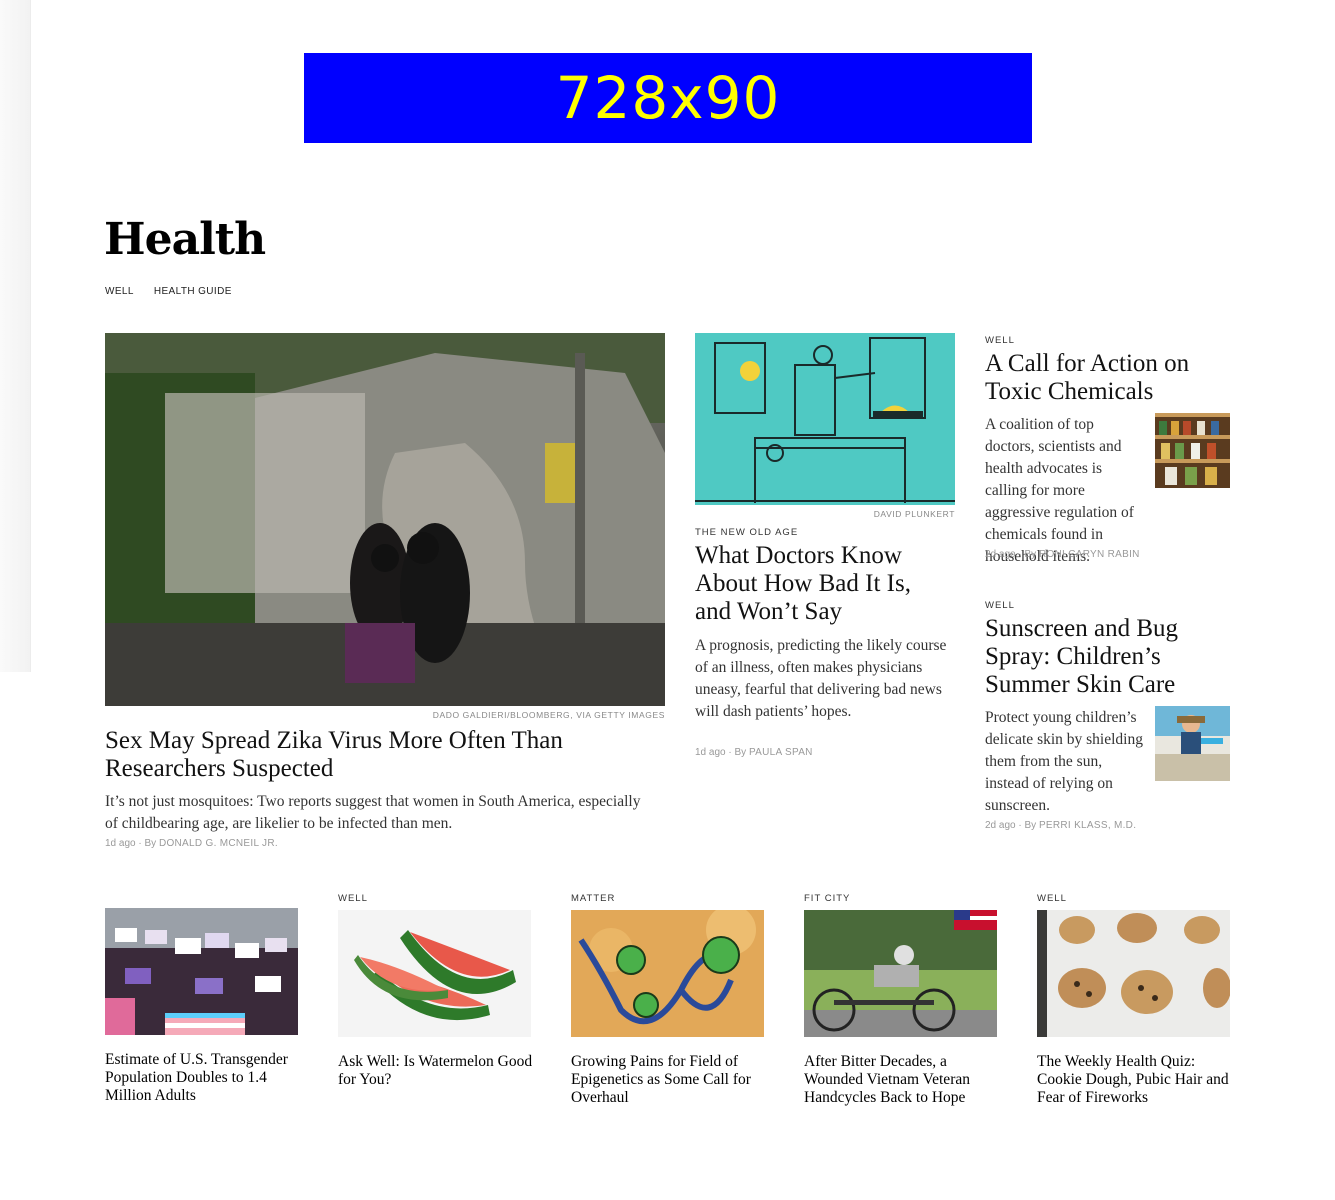 The width and height of the screenshot is (1335, 1200). Describe the element at coordinates (193, 291) in the screenshot. I see `subnav-link-health-guide: HEALTH GUIDE` at that location.